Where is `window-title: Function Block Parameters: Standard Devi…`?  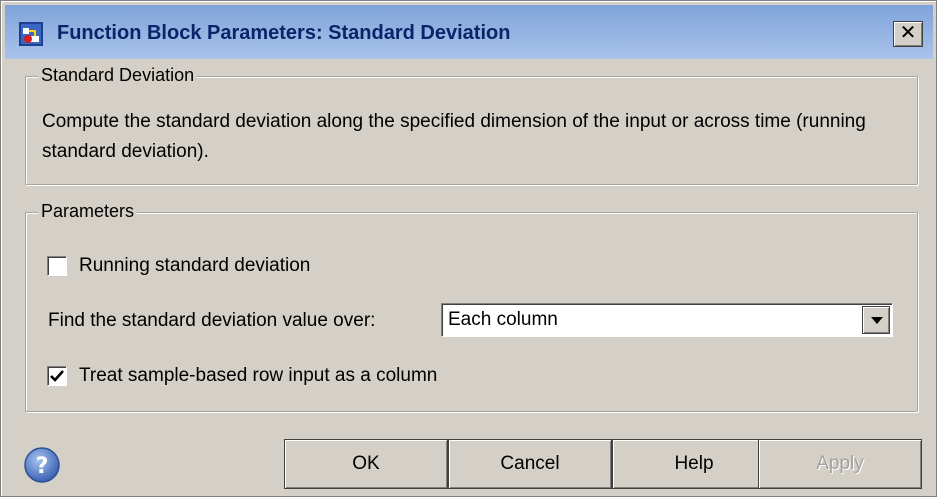
window-title: Function Block Parameters: Standard Devi… is located at coordinates (284, 33).